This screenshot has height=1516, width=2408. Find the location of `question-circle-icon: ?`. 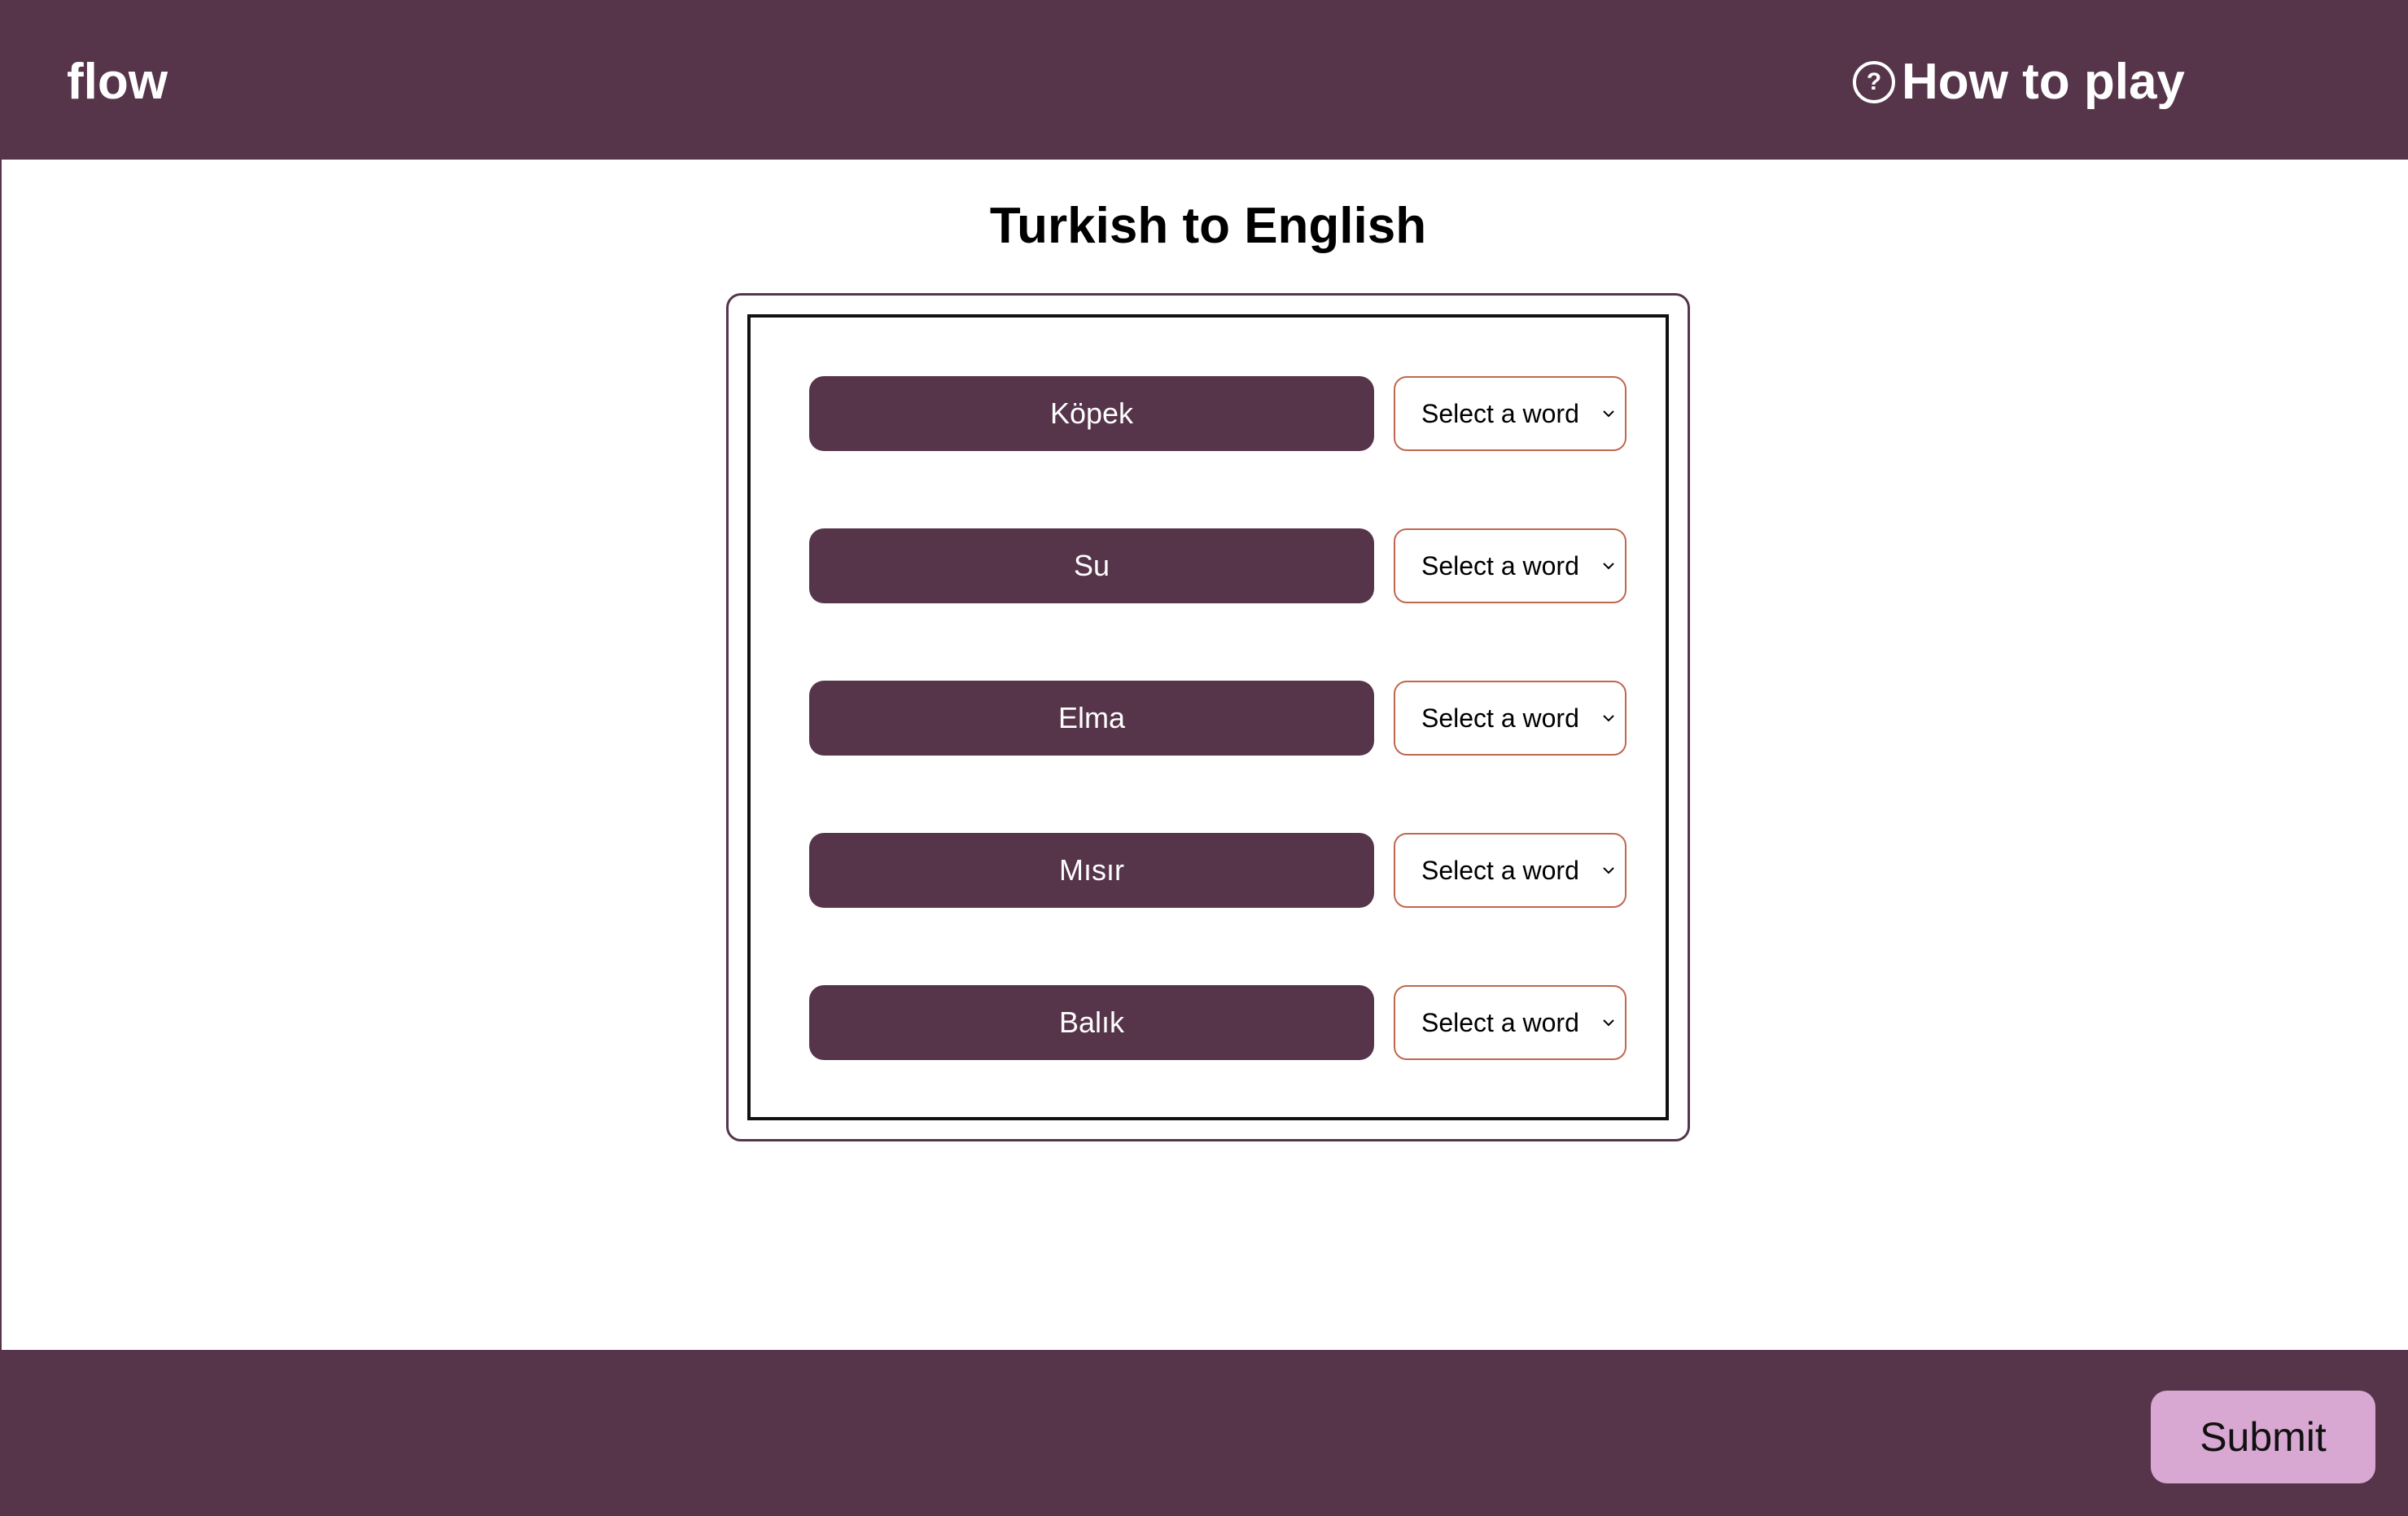

question-circle-icon: ? is located at coordinates (1874, 82).